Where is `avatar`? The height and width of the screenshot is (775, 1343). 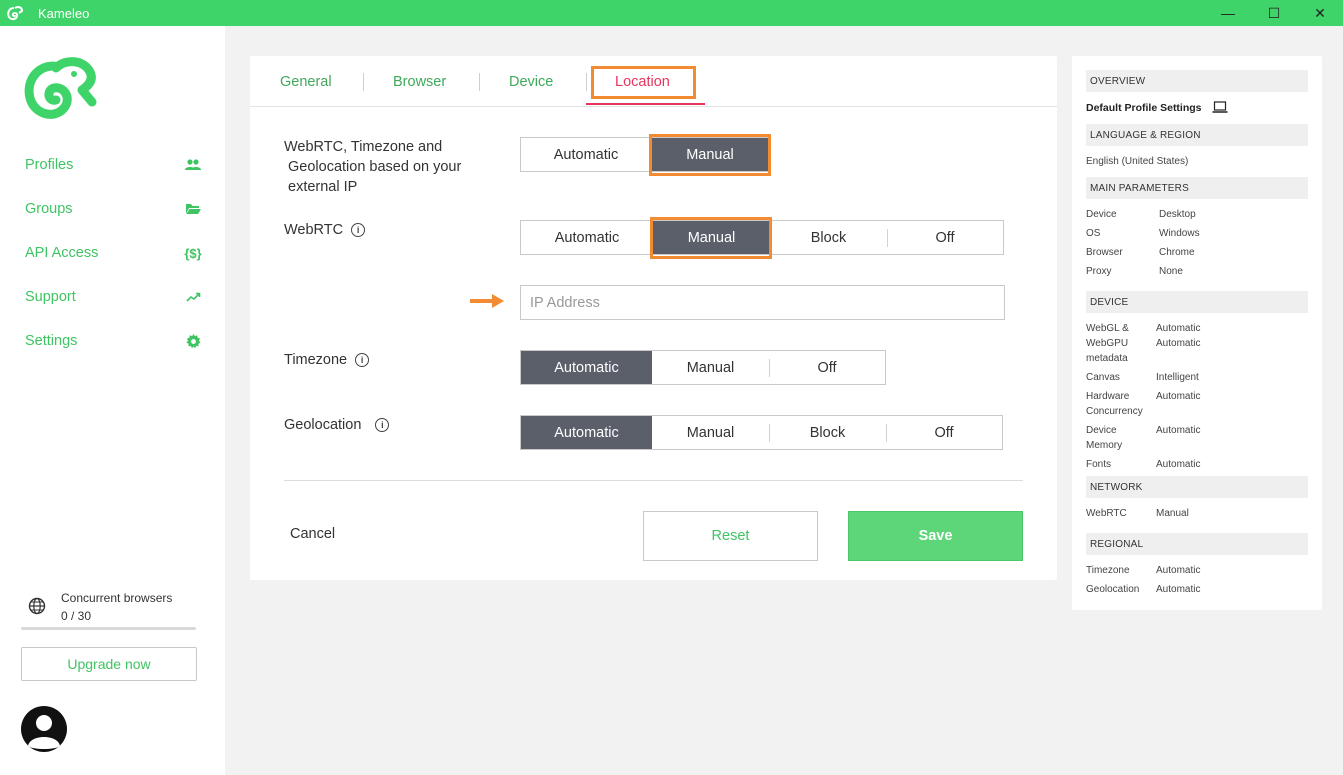
avatar is located at coordinates (44, 729).